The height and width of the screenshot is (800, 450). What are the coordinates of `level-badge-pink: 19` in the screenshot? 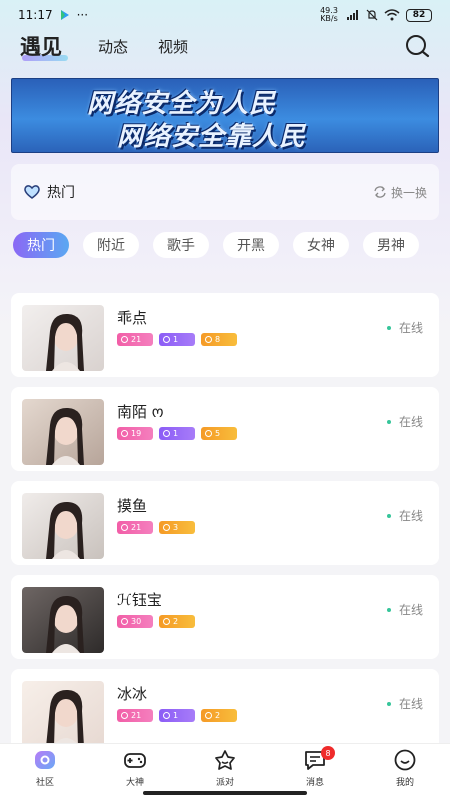 It's located at (135, 433).